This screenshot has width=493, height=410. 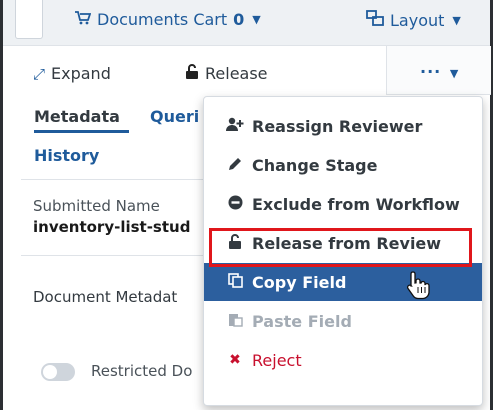 I want to click on active-tab-indicator, so click(x=81, y=131).